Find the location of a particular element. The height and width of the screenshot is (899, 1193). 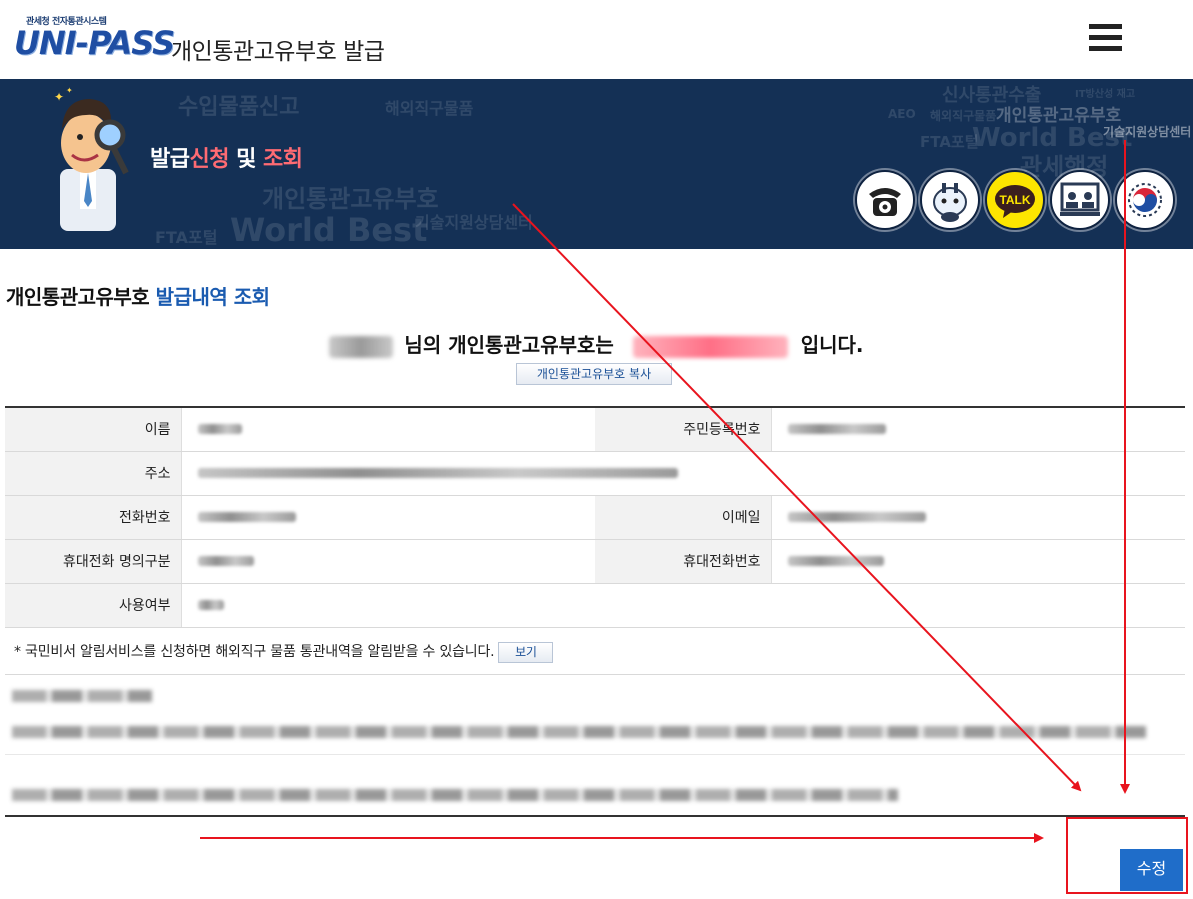

logo-wordmark: UNI-PASS is located at coordinates (94, 43).